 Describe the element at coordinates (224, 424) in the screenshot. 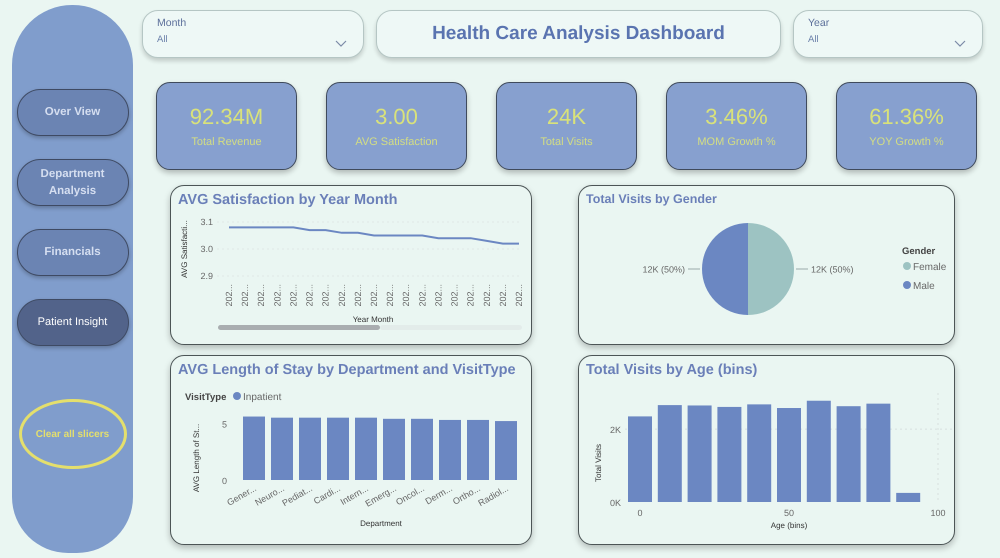

I see `tick-label: 5` at that location.